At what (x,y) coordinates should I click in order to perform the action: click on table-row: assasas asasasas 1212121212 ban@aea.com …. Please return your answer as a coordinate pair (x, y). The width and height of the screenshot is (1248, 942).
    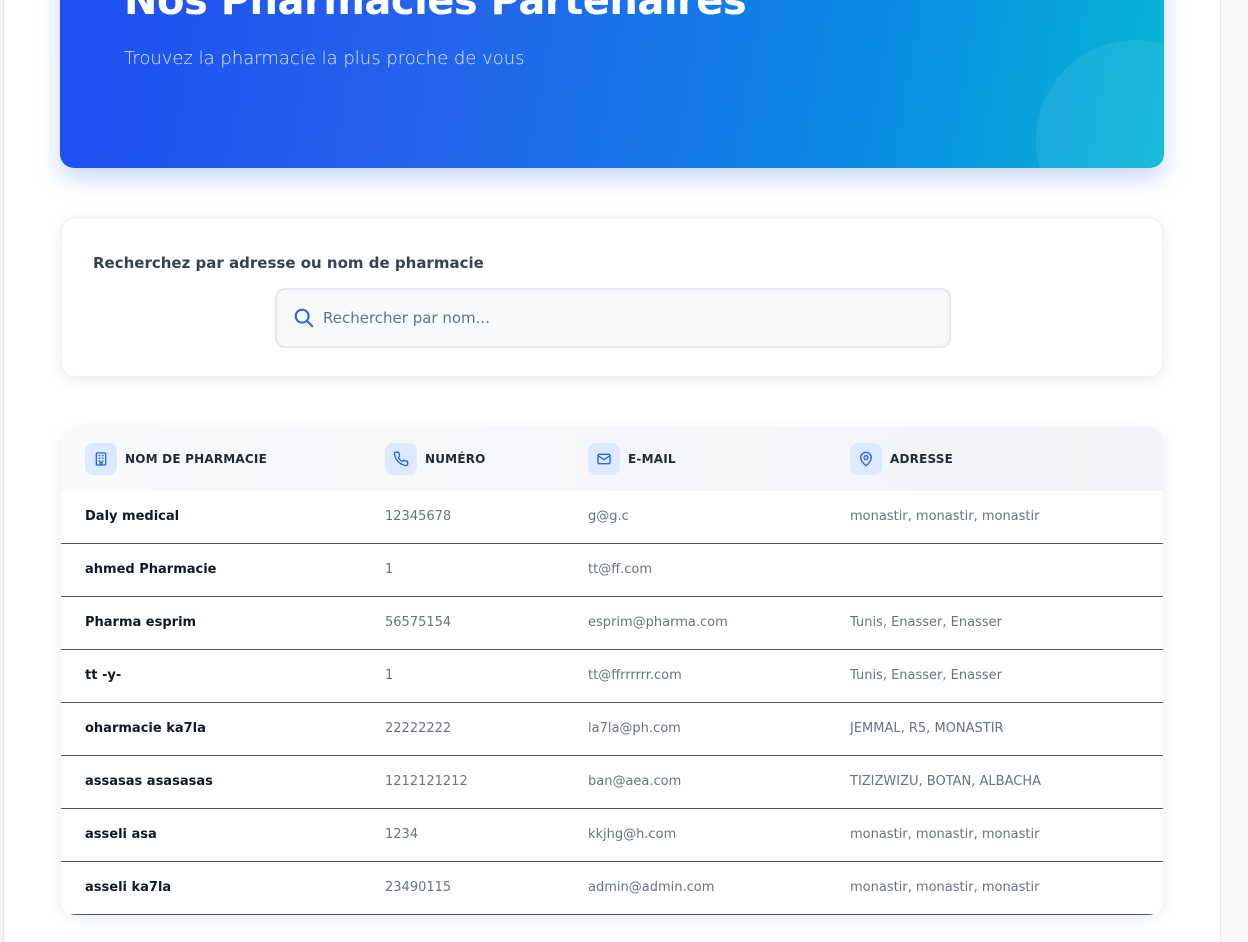
    Looking at the image, I should click on (612, 782).